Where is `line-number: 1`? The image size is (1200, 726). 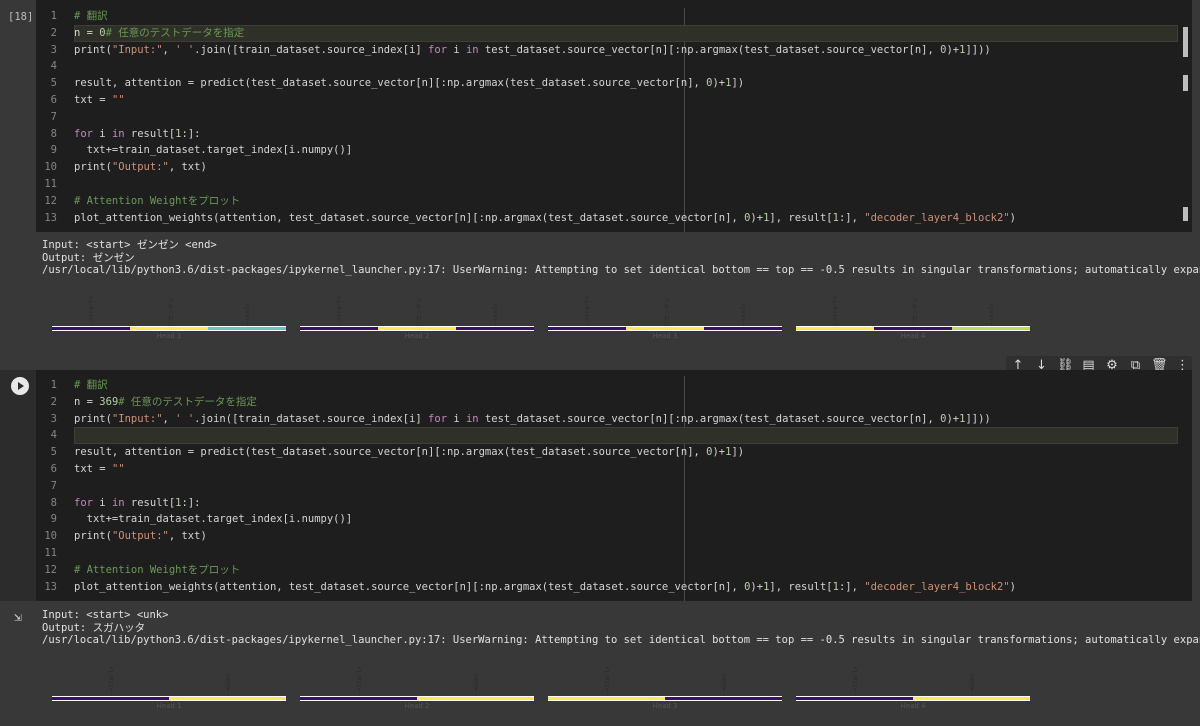
line-number: 1 is located at coordinates (53, 385).